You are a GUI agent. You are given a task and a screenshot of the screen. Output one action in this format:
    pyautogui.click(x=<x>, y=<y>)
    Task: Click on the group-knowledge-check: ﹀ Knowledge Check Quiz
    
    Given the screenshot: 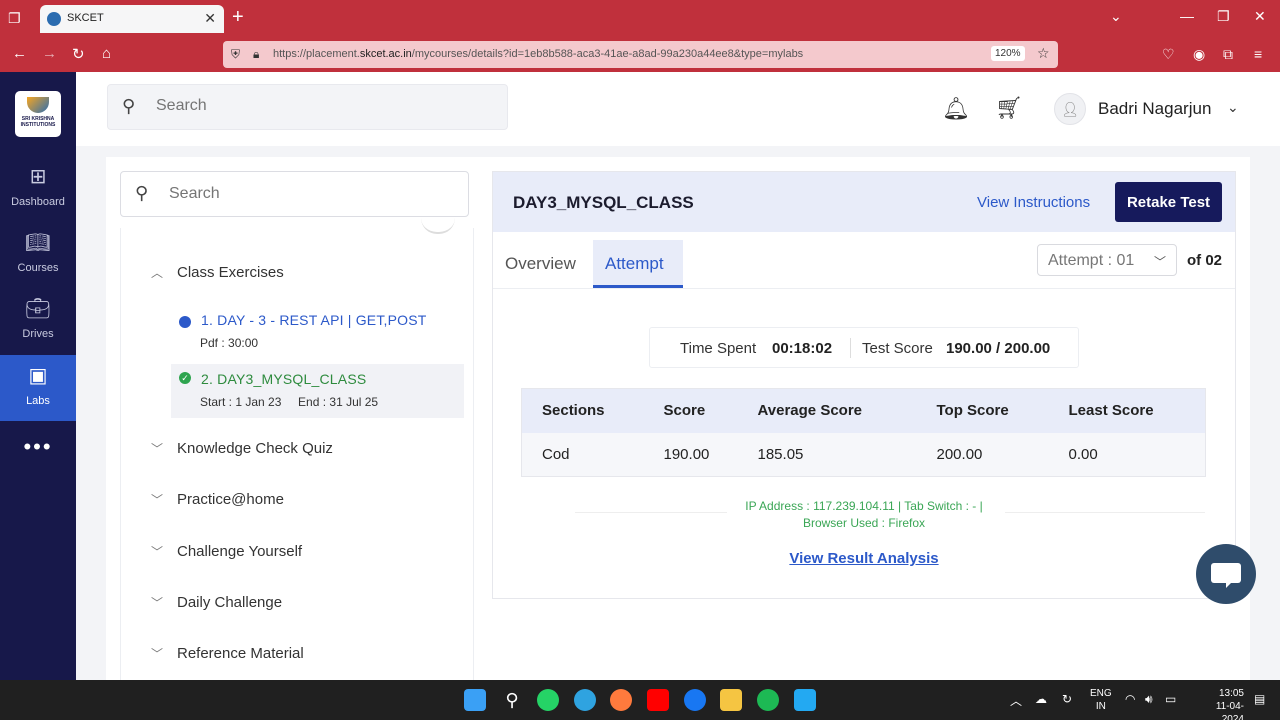 What is the action you would take?
    pyautogui.click(x=242, y=448)
    